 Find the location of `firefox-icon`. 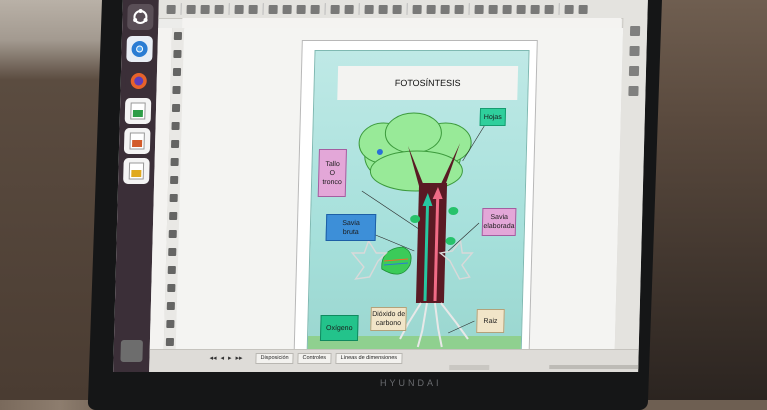

firefox-icon is located at coordinates (139, 81).